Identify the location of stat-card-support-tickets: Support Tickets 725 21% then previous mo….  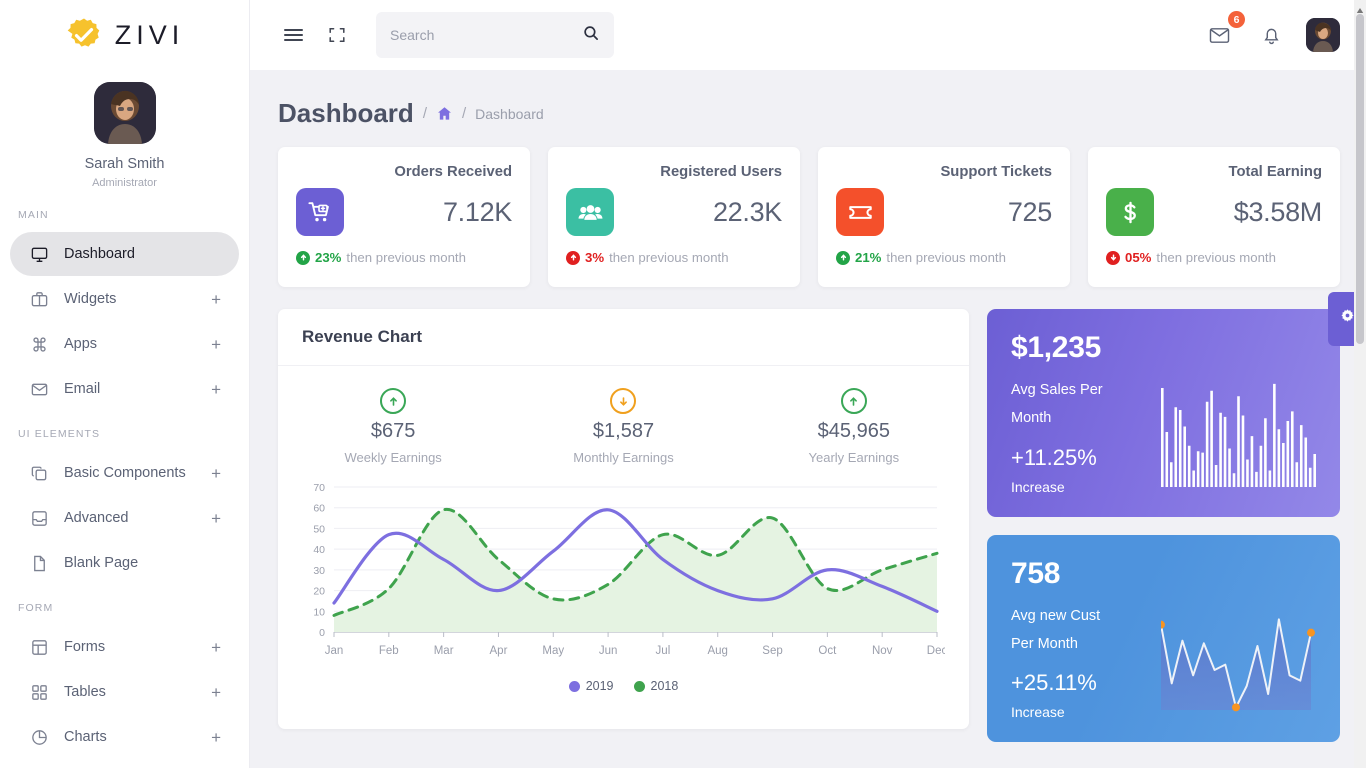
(944, 217).